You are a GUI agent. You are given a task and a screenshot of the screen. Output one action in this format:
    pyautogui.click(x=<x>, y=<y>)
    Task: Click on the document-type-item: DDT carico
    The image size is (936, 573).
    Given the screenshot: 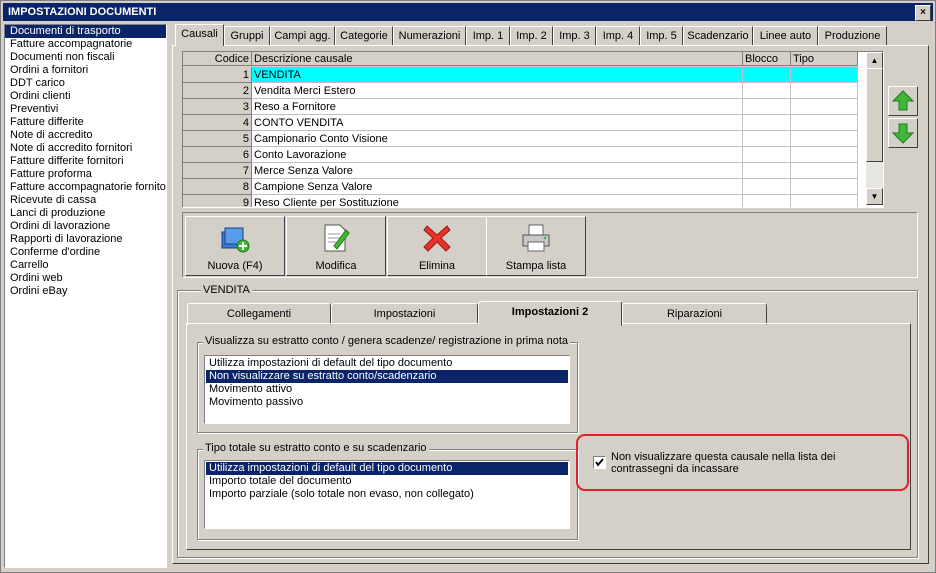 What is the action you would take?
    pyautogui.click(x=85, y=83)
    